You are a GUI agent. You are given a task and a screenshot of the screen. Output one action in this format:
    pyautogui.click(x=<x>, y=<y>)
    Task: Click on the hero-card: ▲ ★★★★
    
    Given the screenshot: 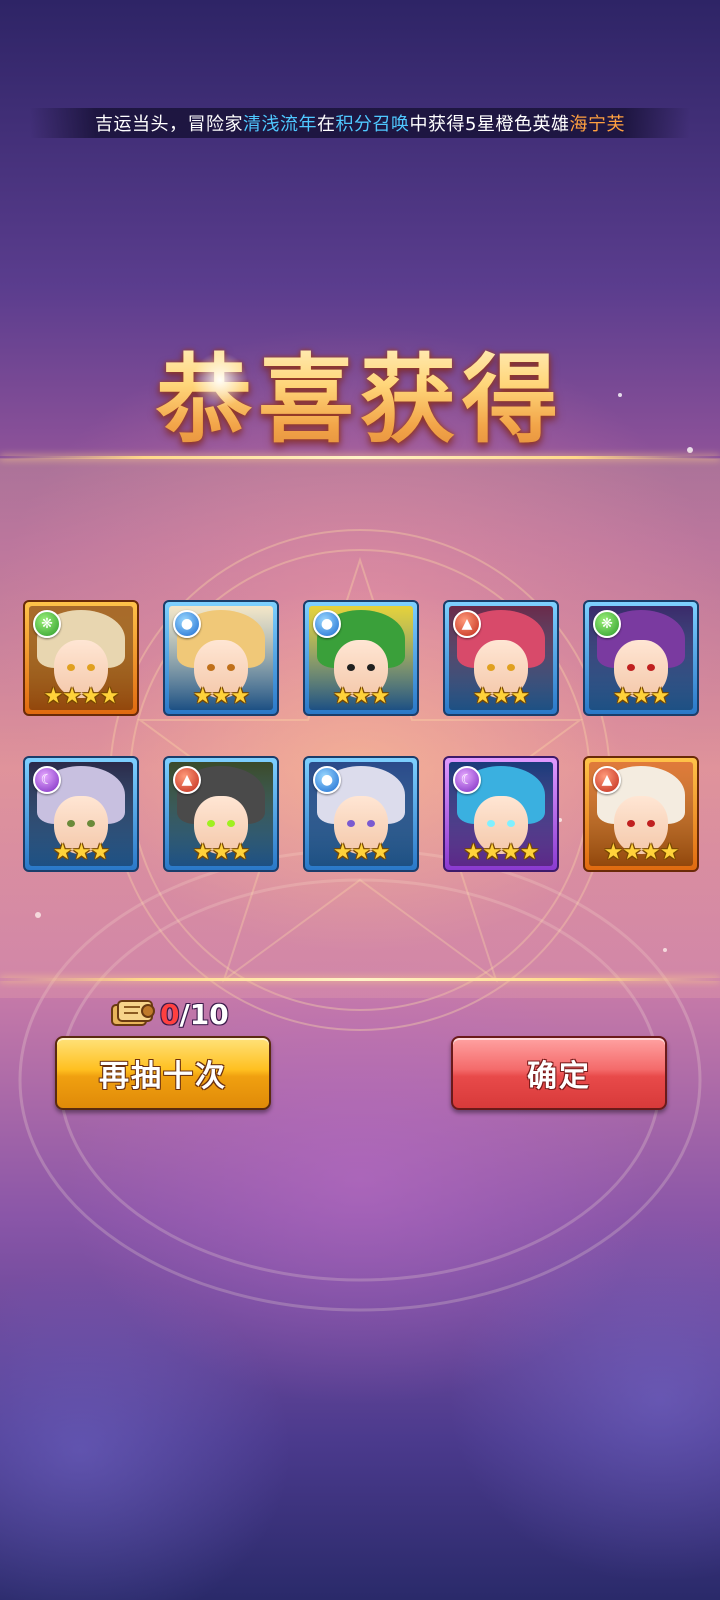 What is the action you would take?
    pyautogui.click(x=641, y=814)
    